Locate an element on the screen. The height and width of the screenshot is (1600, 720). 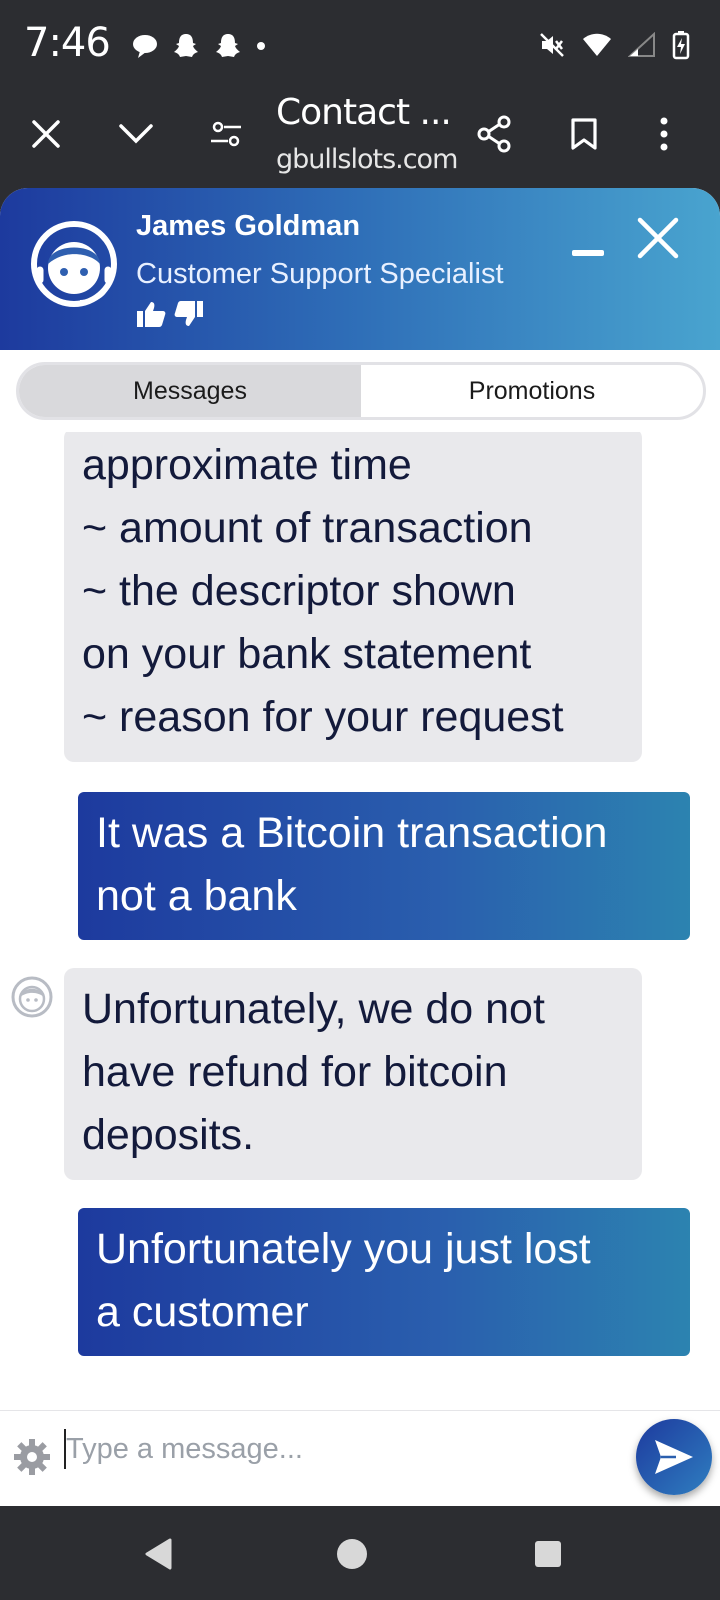
tab-promotions: Promotions is located at coordinates (532, 391).